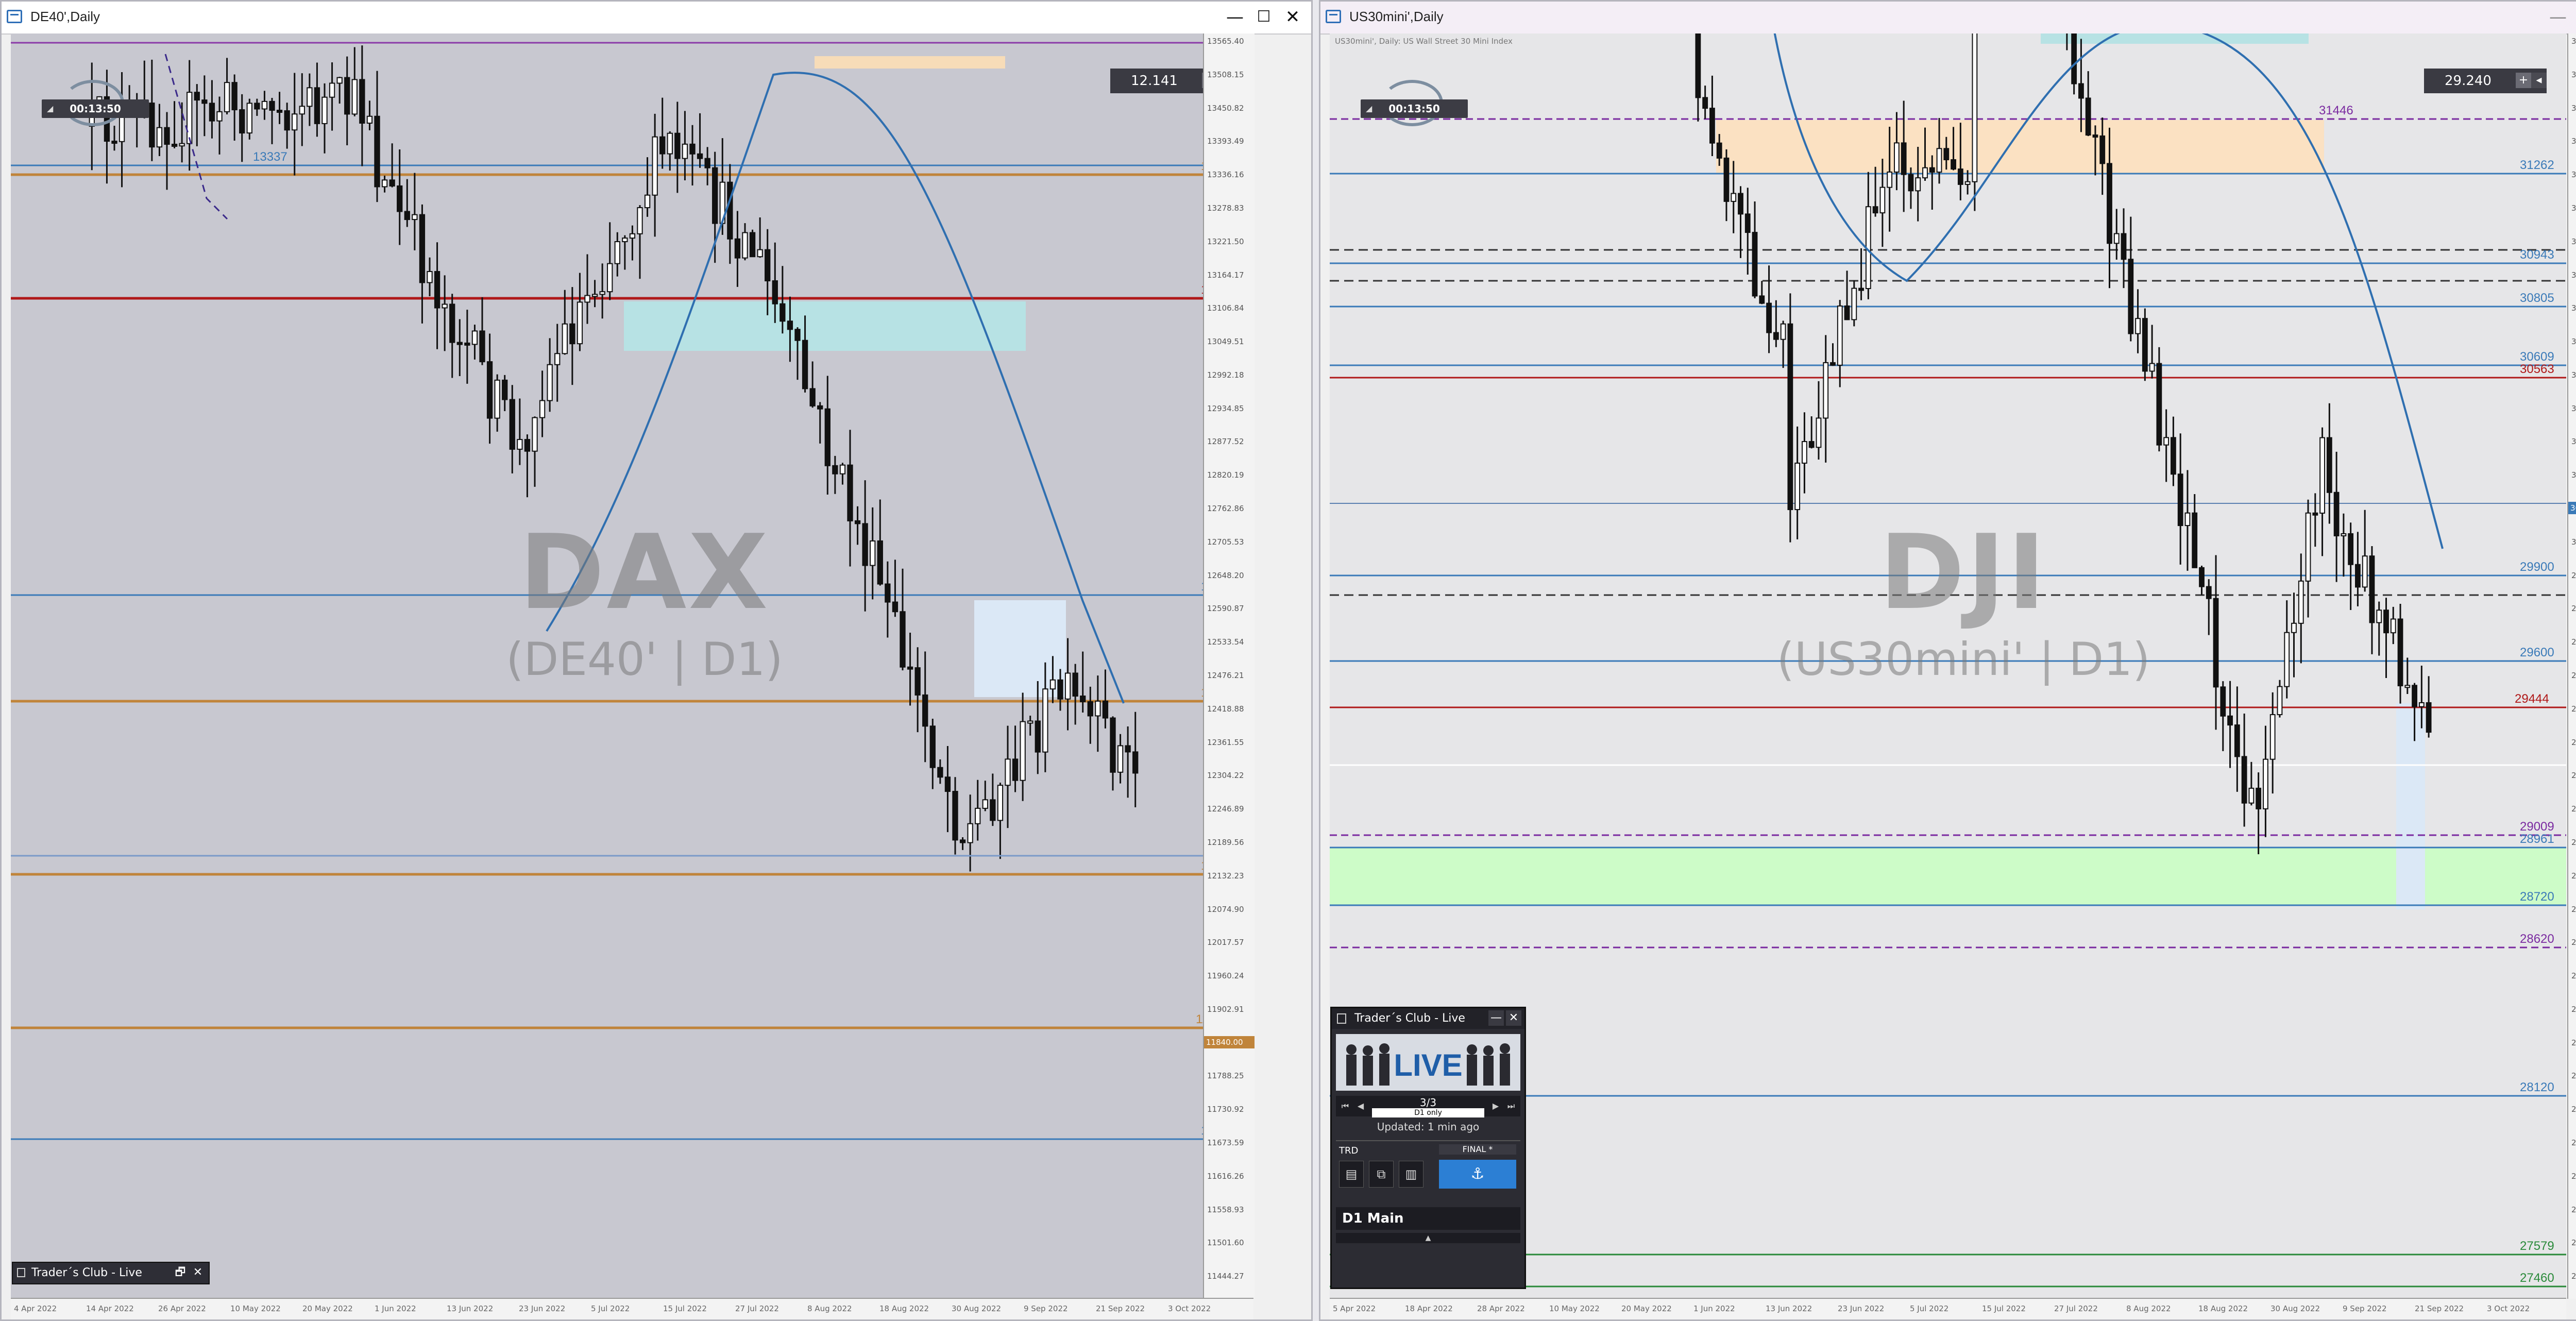 This screenshot has height=1321, width=2576. What do you see at coordinates (2537, 1087) in the screenshot?
I see `level-label: 28120` at bounding box center [2537, 1087].